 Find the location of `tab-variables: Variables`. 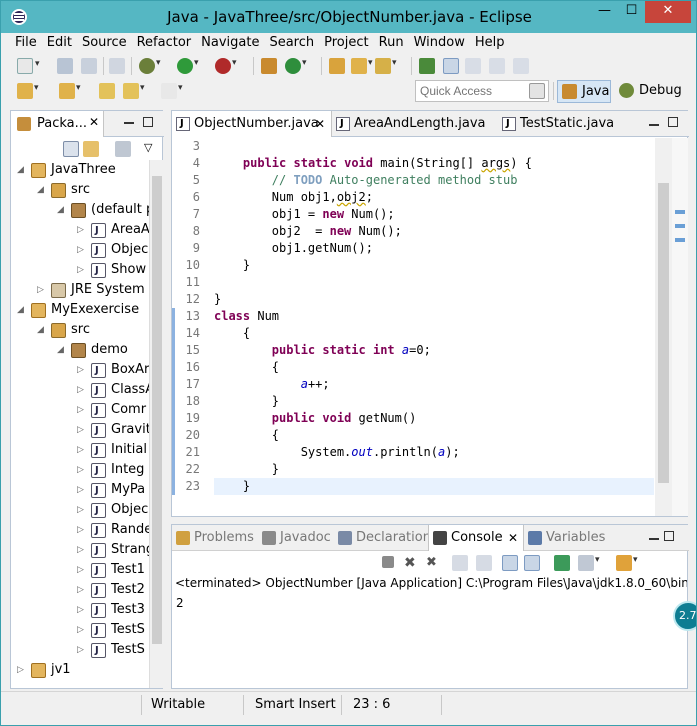

tab-variables: Variables is located at coordinates (569, 538).